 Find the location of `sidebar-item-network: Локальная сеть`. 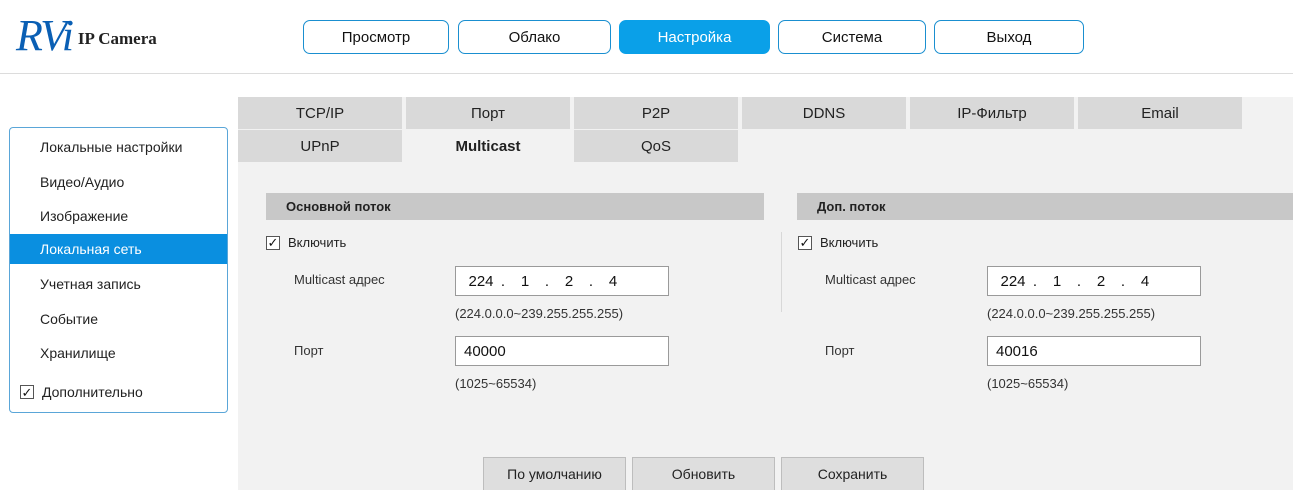

sidebar-item-network: Локальная сеть is located at coordinates (118, 249).